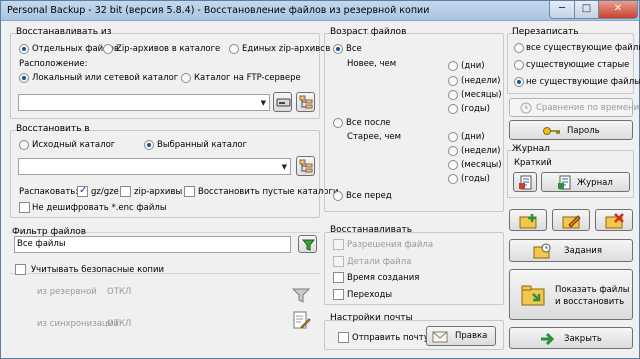  I want to click on tasks-button: Задания, so click(571, 250).